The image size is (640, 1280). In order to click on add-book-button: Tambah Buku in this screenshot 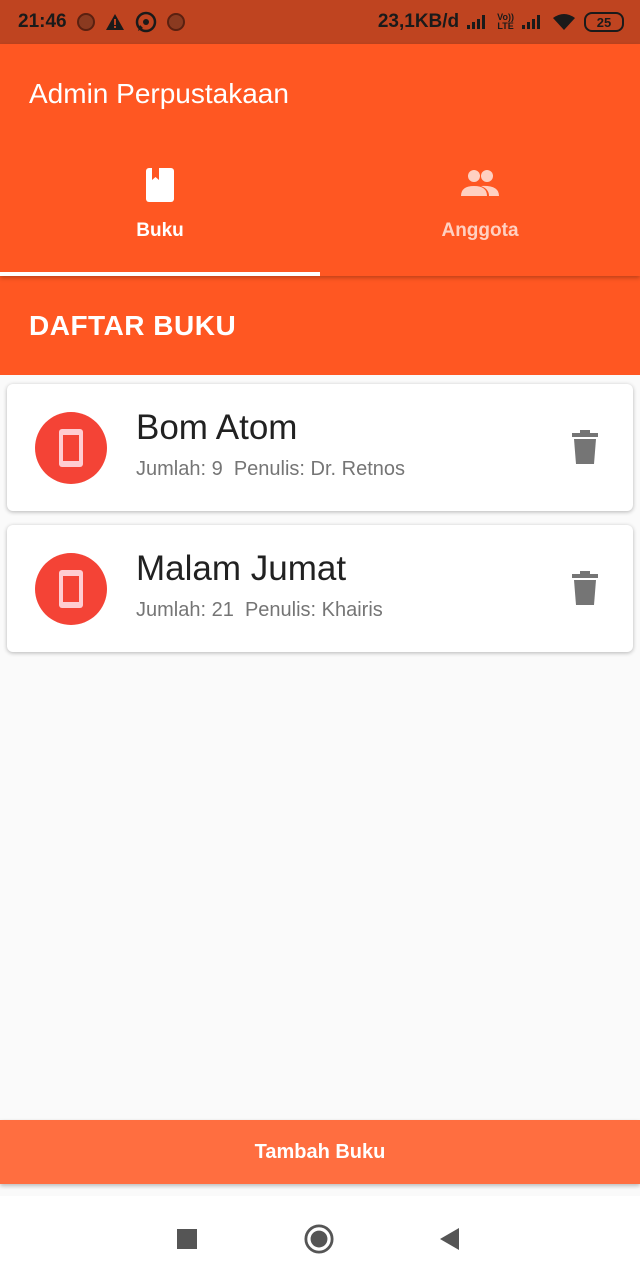, I will do `click(320, 1152)`.